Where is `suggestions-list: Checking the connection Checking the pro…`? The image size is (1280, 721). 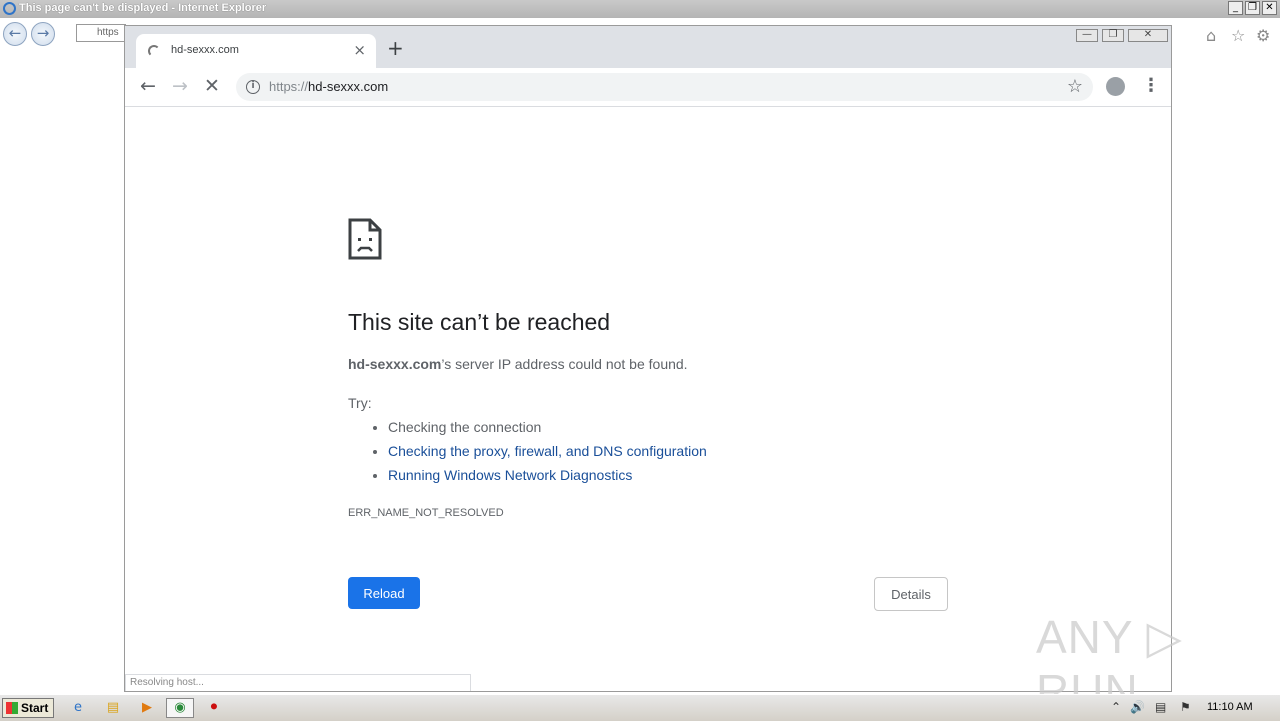
suggestions-list: Checking the connection Checking the pro… is located at coordinates (527, 451).